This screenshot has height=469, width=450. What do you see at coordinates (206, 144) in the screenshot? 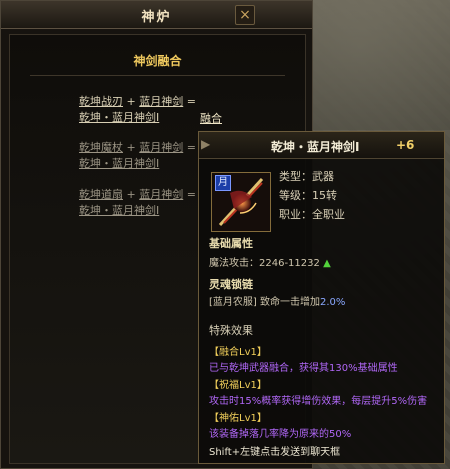
I see `arrow-icon: ▶` at bounding box center [206, 144].